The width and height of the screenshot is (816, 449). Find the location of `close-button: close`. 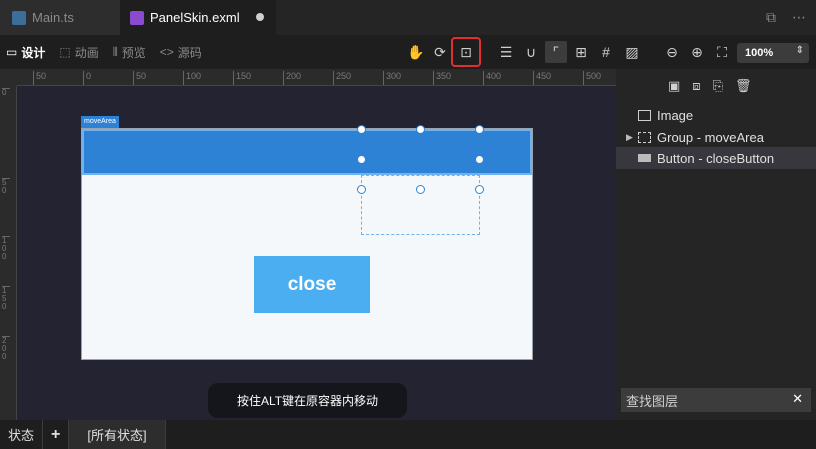

close-button: close is located at coordinates (312, 284).